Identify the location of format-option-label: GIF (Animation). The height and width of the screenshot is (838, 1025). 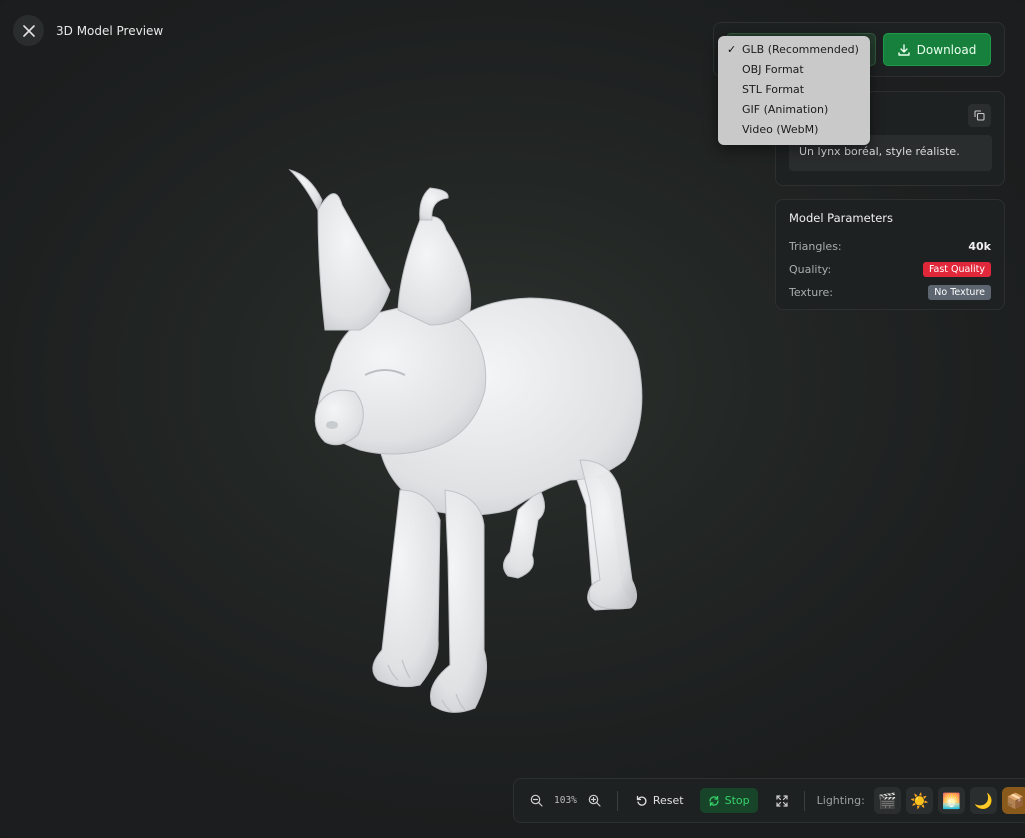
(785, 109).